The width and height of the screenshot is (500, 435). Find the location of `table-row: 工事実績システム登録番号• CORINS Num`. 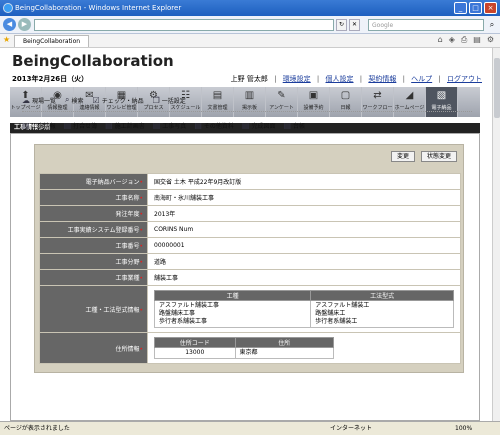

table-row: 工事実績システム登録番号• CORINS Num is located at coordinates (250, 229).